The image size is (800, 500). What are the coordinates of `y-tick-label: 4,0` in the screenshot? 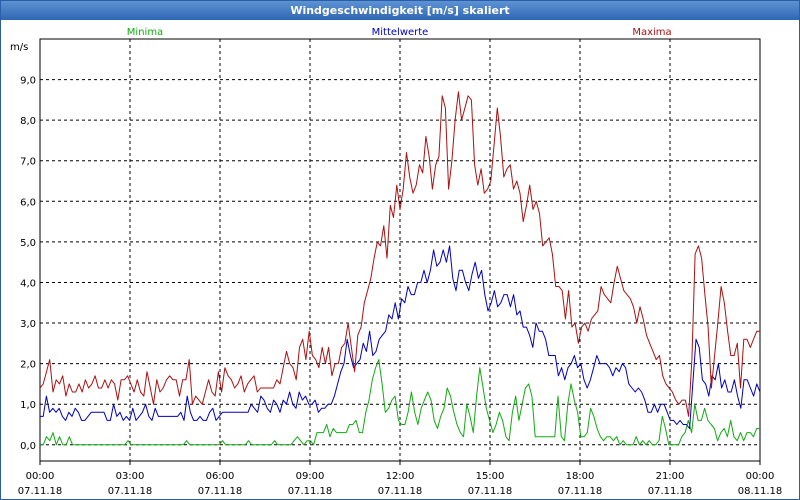 It's located at (28, 283).